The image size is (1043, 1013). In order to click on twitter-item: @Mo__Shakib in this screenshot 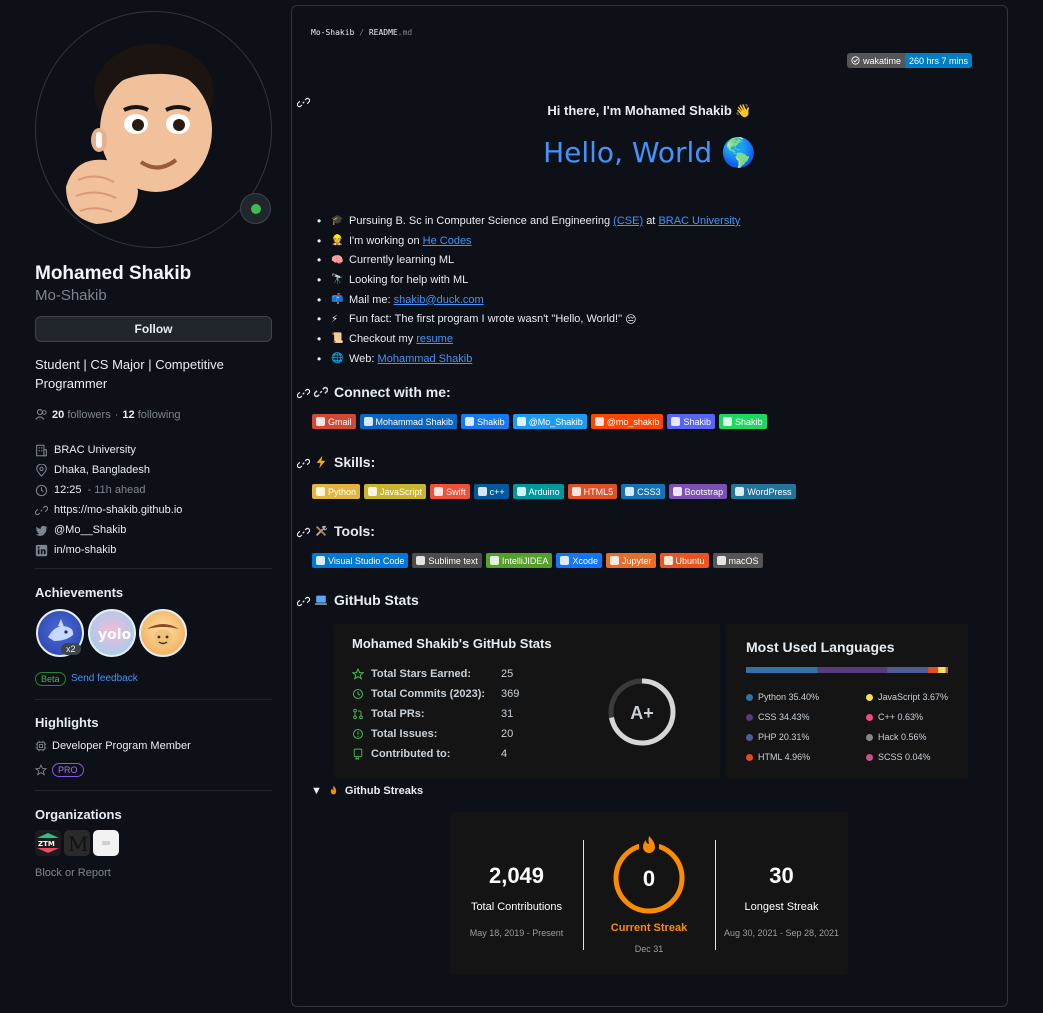, I will do `click(153, 530)`.